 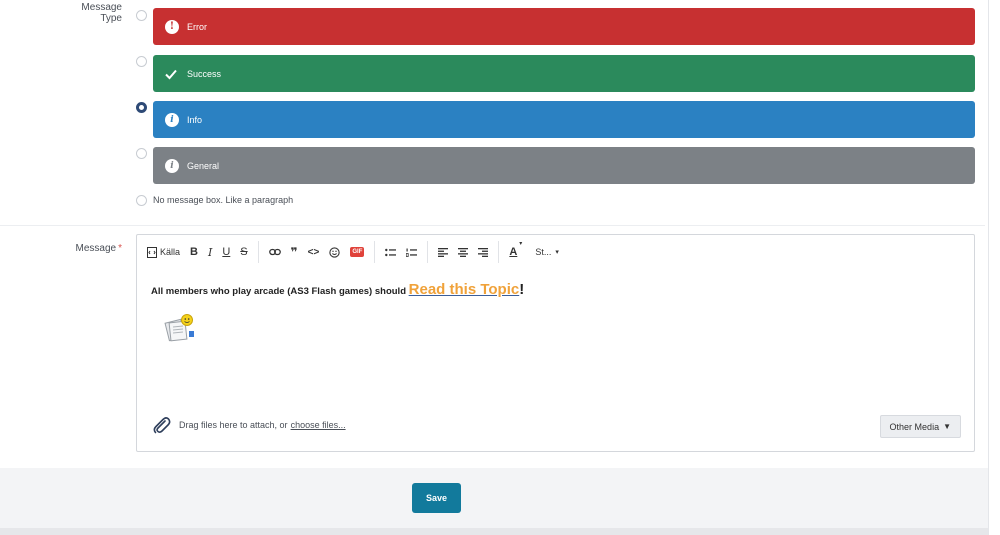 What do you see at coordinates (492, 225) in the screenshot?
I see `divider` at bounding box center [492, 225].